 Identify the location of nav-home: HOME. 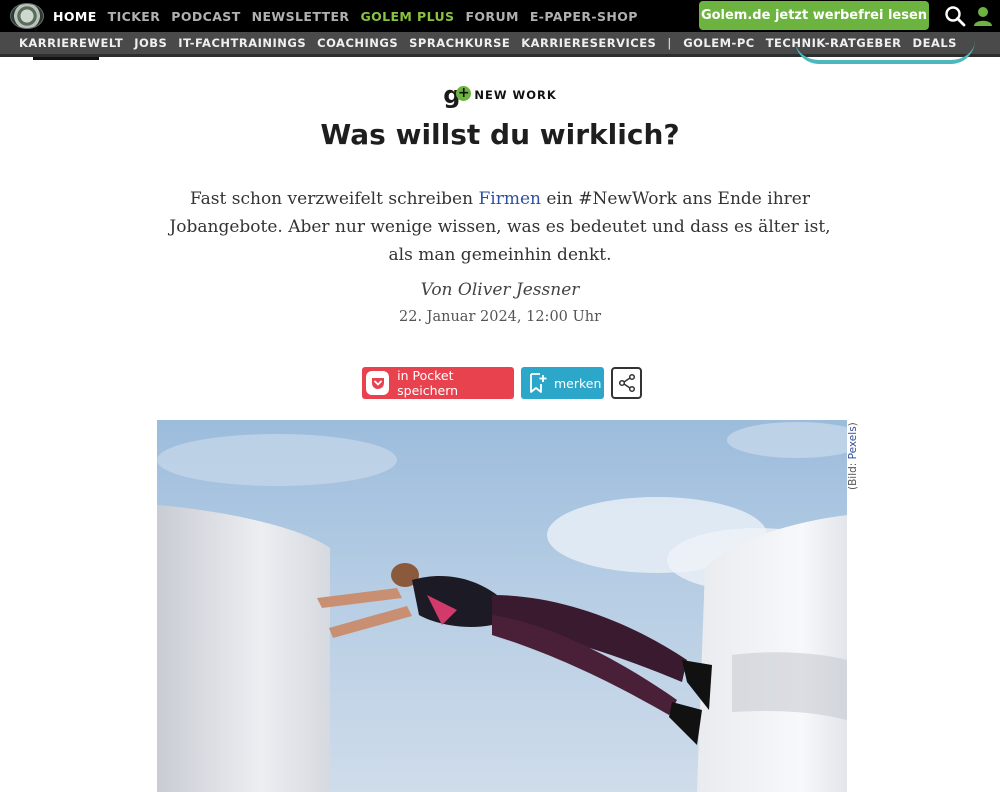
(75, 16).